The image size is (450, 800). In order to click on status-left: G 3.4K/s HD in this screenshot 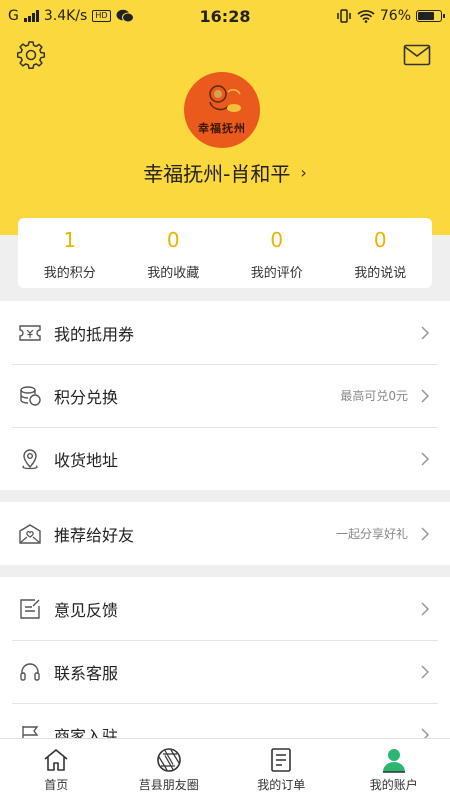, I will do `click(172, 16)`.